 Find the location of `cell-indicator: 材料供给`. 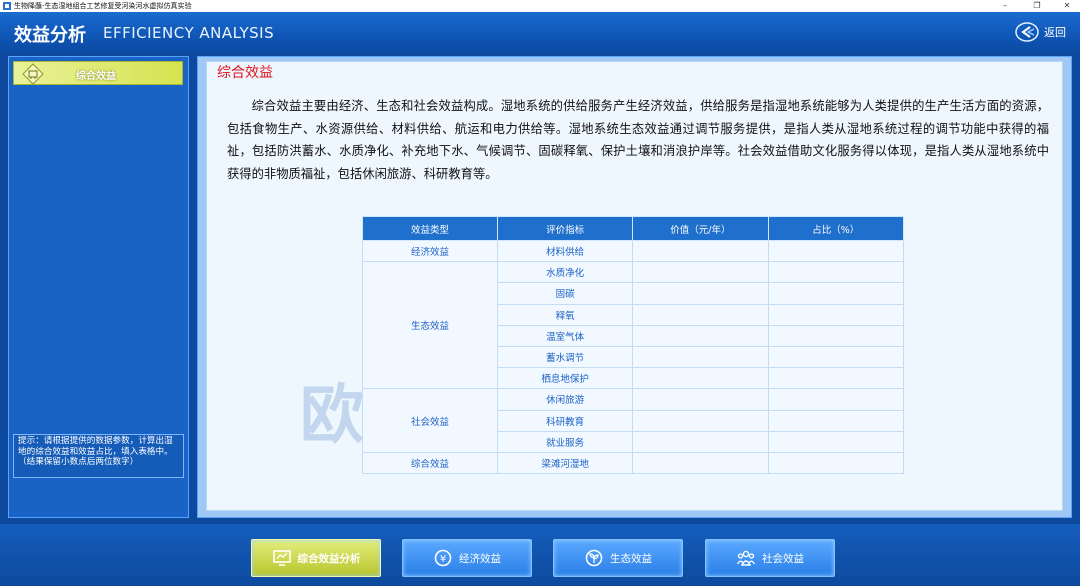

cell-indicator: 材料供给 is located at coordinates (565, 251).